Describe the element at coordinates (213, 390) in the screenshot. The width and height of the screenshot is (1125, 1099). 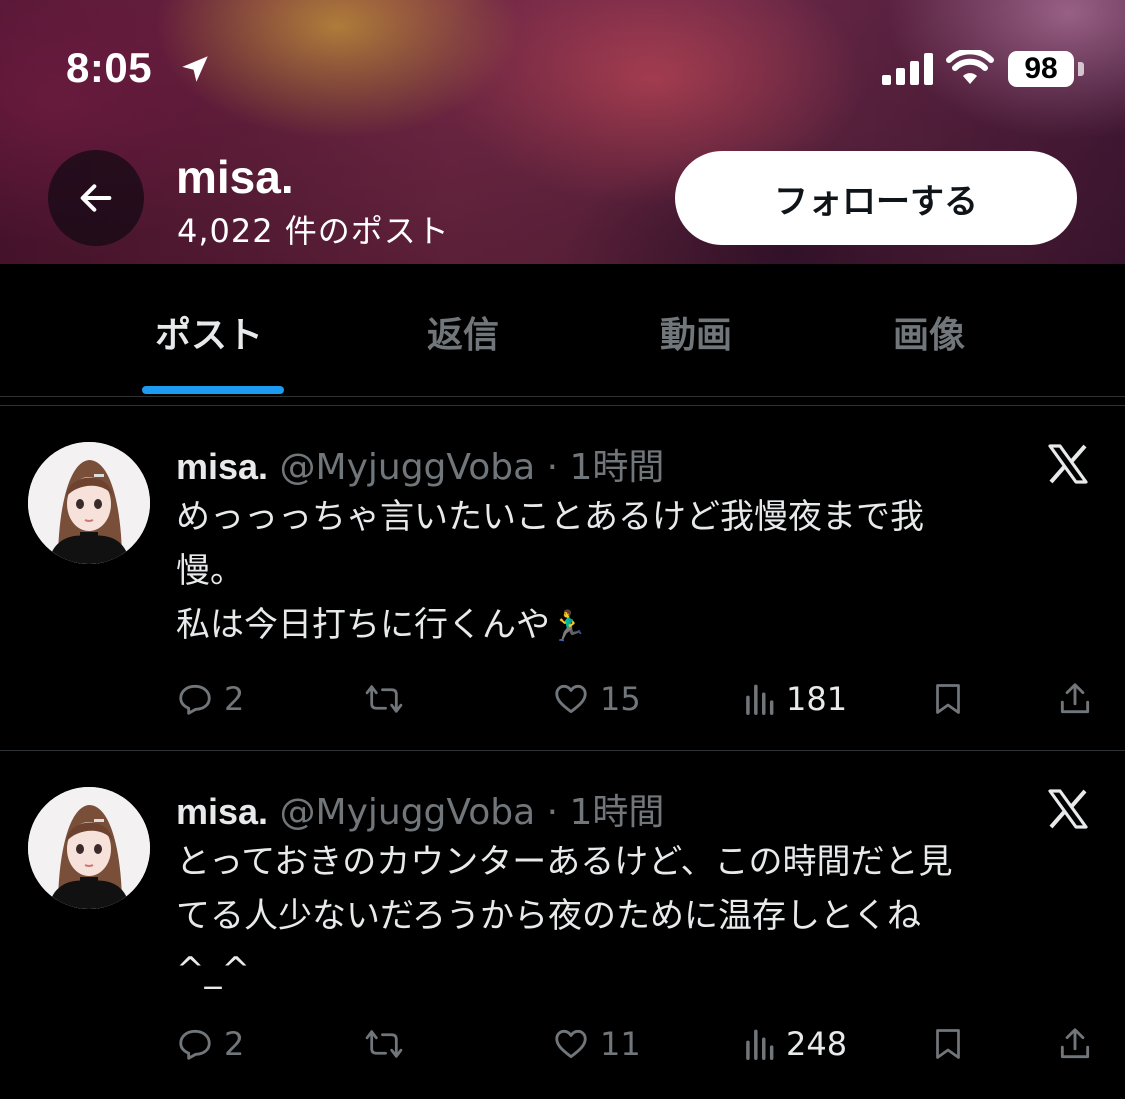
I see `active-tab-indicator` at that location.